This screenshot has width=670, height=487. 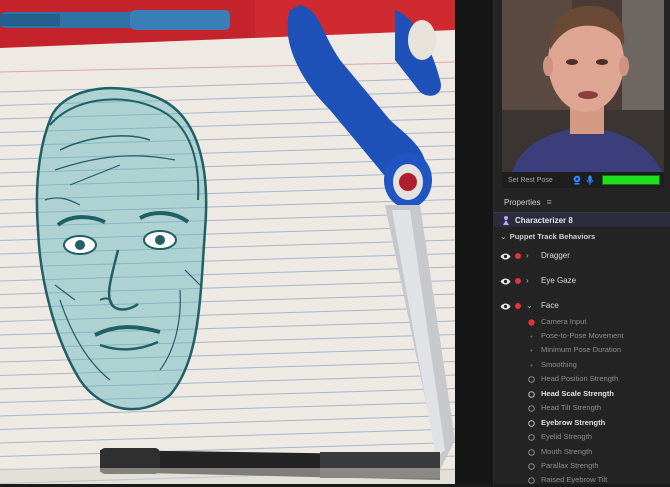 What do you see at coordinates (550, 305) in the screenshot?
I see `behavior-label: Face` at bounding box center [550, 305].